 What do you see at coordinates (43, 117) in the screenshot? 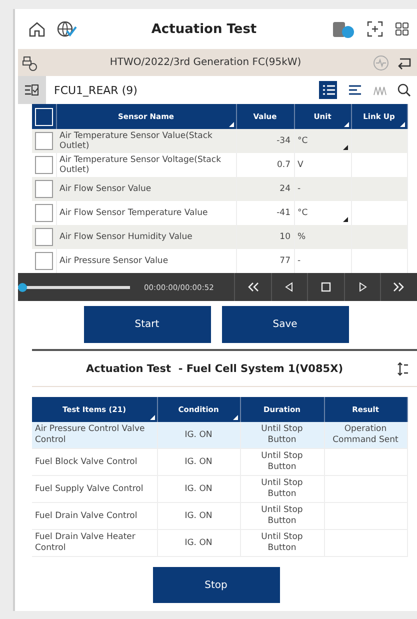
I see `select-all-checkbox` at bounding box center [43, 117].